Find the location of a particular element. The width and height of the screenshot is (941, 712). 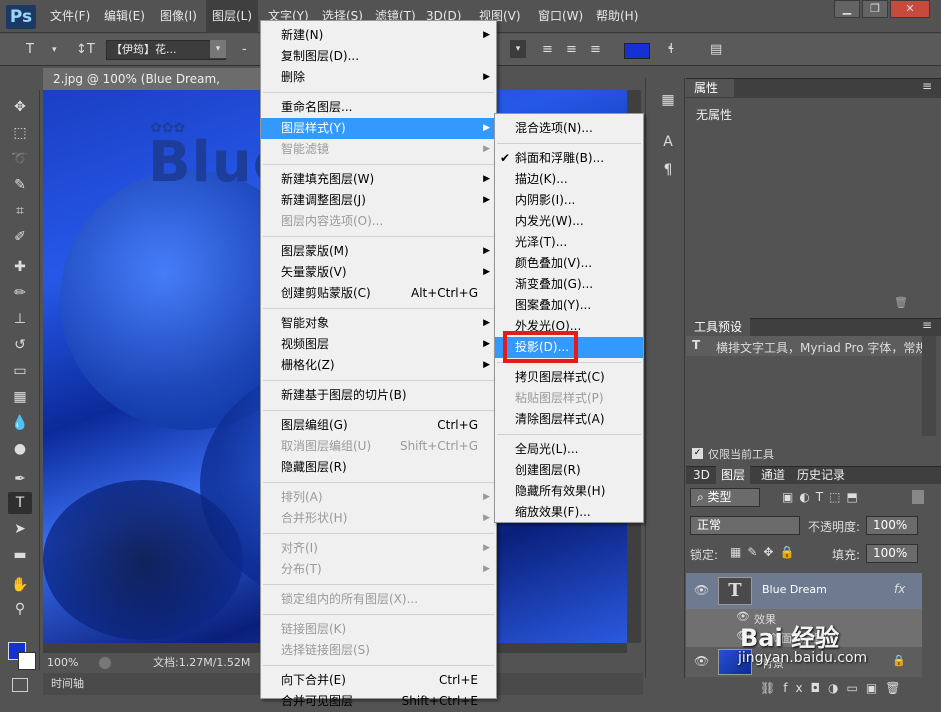

fill-input: 100% is located at coordinates (892, 553).